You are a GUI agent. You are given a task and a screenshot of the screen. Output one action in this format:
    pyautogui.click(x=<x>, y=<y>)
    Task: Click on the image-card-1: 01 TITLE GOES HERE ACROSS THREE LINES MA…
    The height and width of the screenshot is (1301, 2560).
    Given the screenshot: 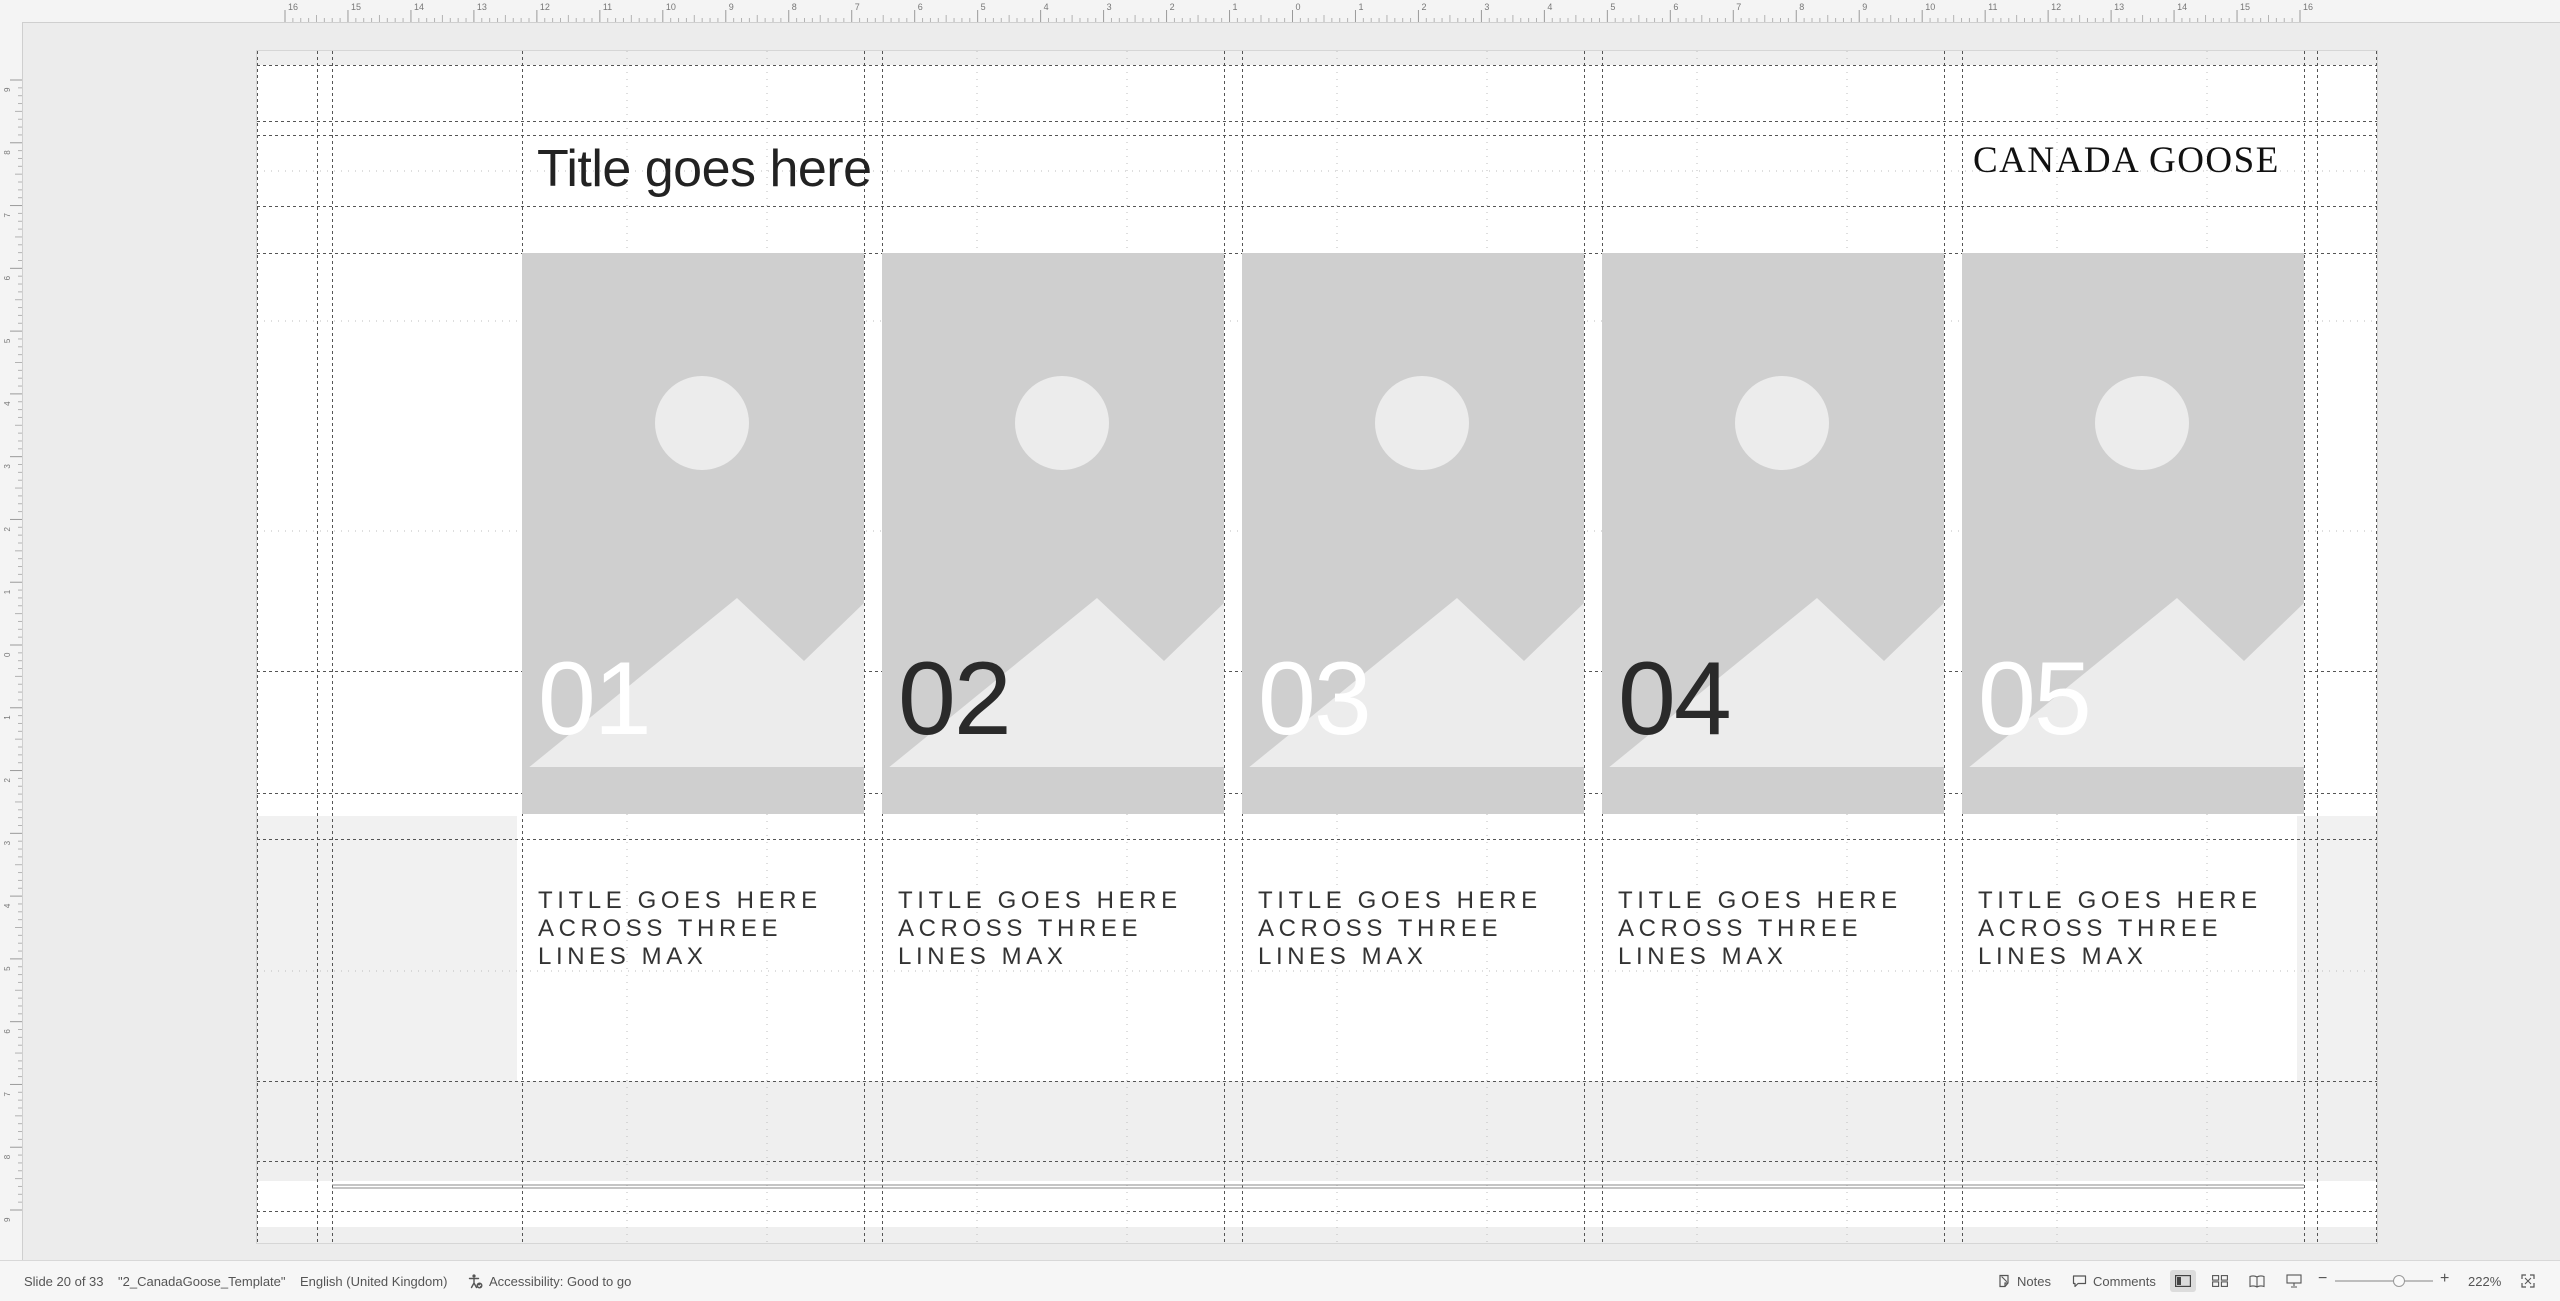 What is the action you would take?
    pyautogui.click(x=693, y=611)
    